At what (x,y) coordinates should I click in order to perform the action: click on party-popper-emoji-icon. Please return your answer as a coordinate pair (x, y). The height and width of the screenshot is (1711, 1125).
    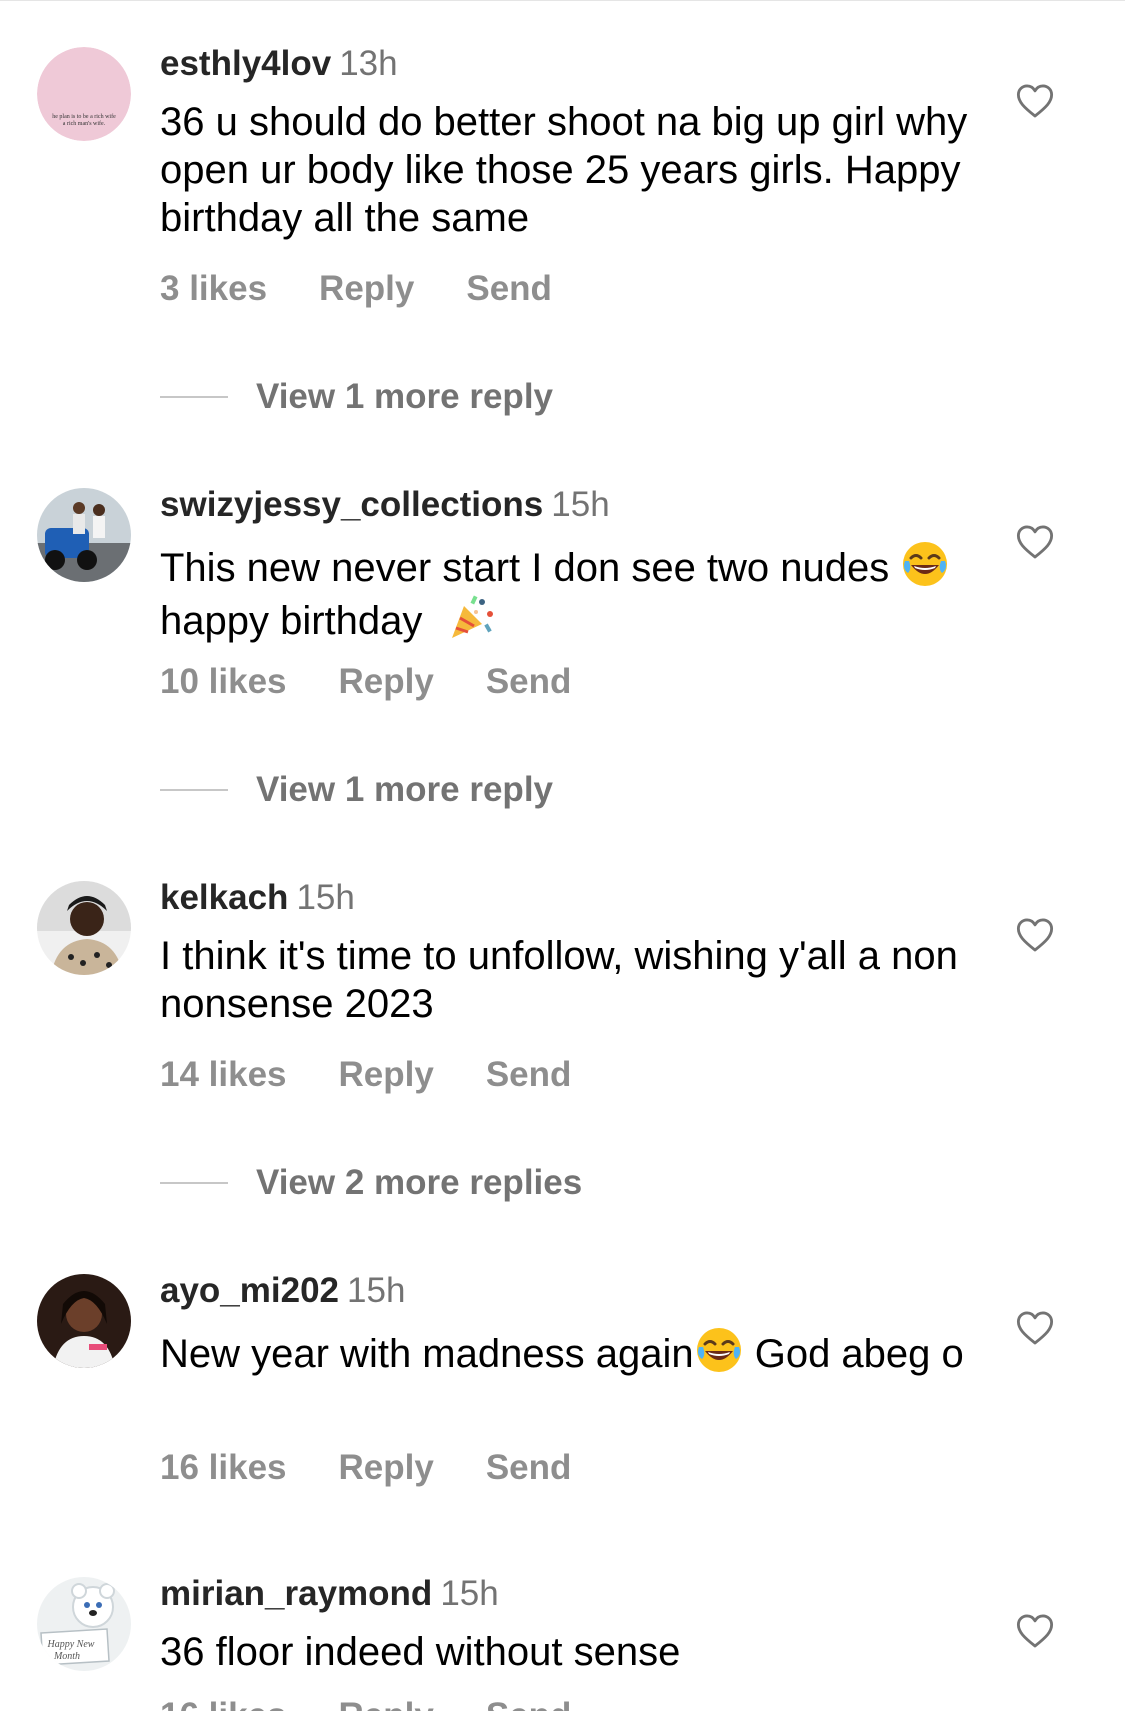
    Looking at the image, I should click on (472, 616).